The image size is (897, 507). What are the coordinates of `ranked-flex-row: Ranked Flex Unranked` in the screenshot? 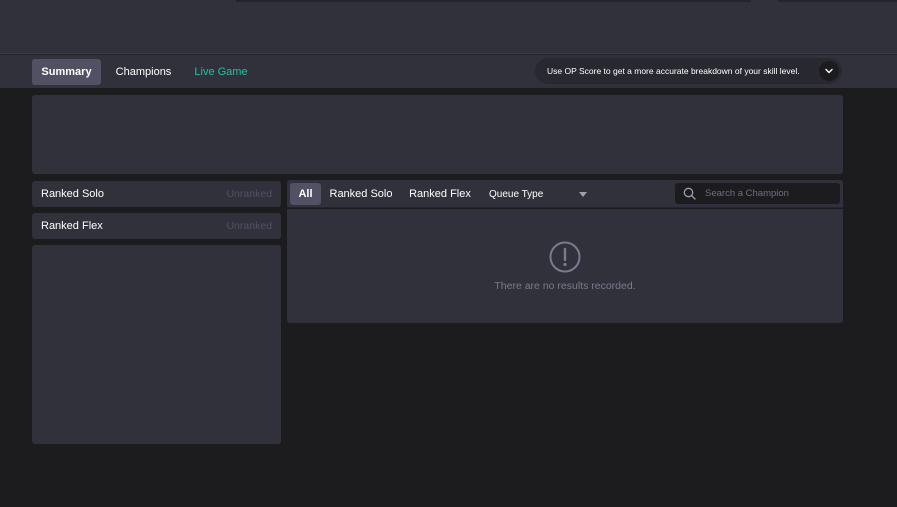 It's located at (156, 226).